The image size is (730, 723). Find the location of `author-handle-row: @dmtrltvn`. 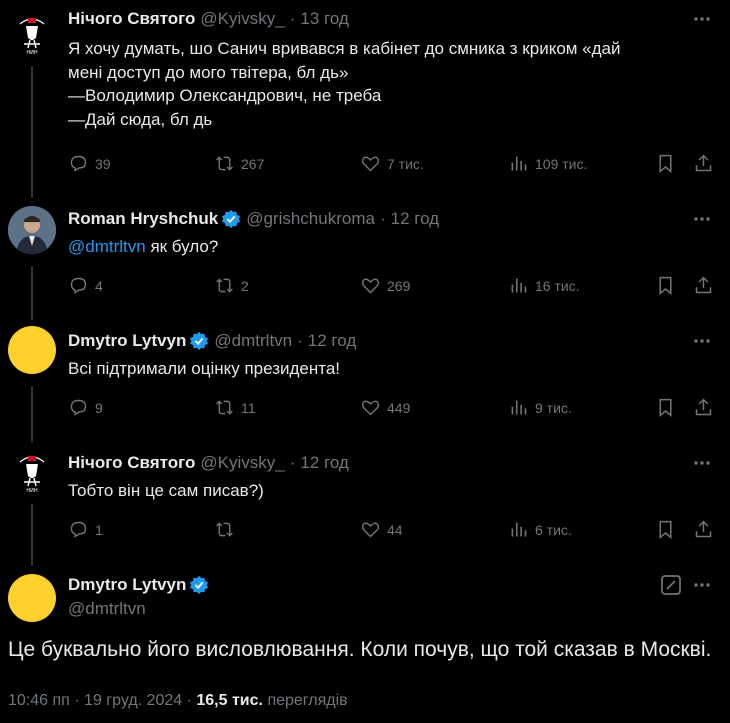

author-handle-row: @dmtrltvn is located at coordinates (107, 609).